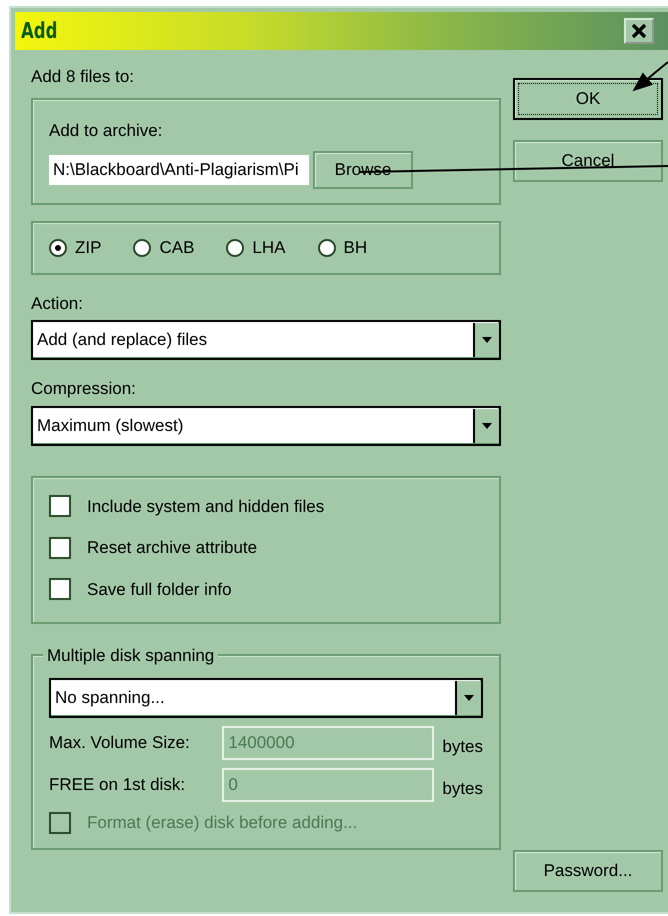 The height and width of the screenshot is (916, 668). I want to click on dropdown-value: Maximum (slowest), so click(110, 425).